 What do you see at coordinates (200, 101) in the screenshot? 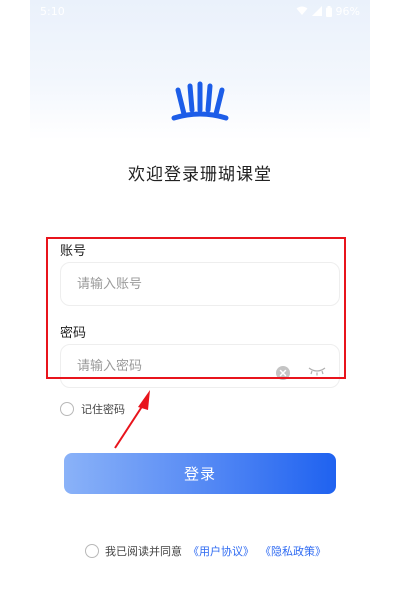
I see `logo-icon` at bounding box center [200, 101].